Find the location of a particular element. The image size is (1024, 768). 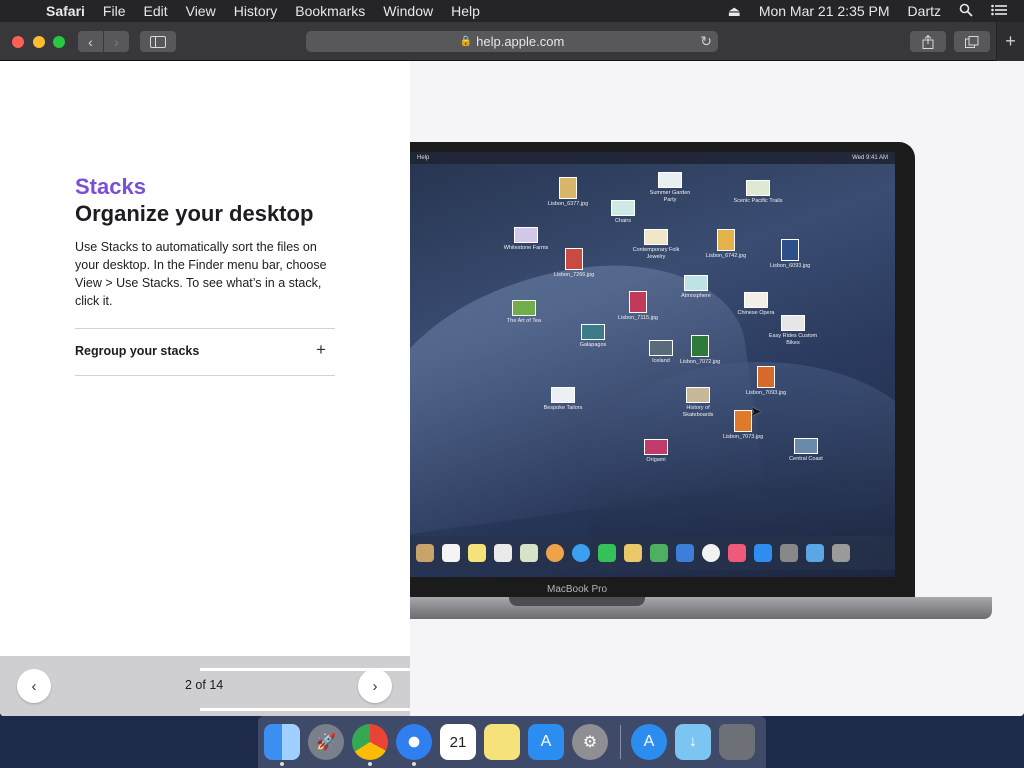

desktop-file: Lisbon_6377.jpg is located at coordinates (568, 192).